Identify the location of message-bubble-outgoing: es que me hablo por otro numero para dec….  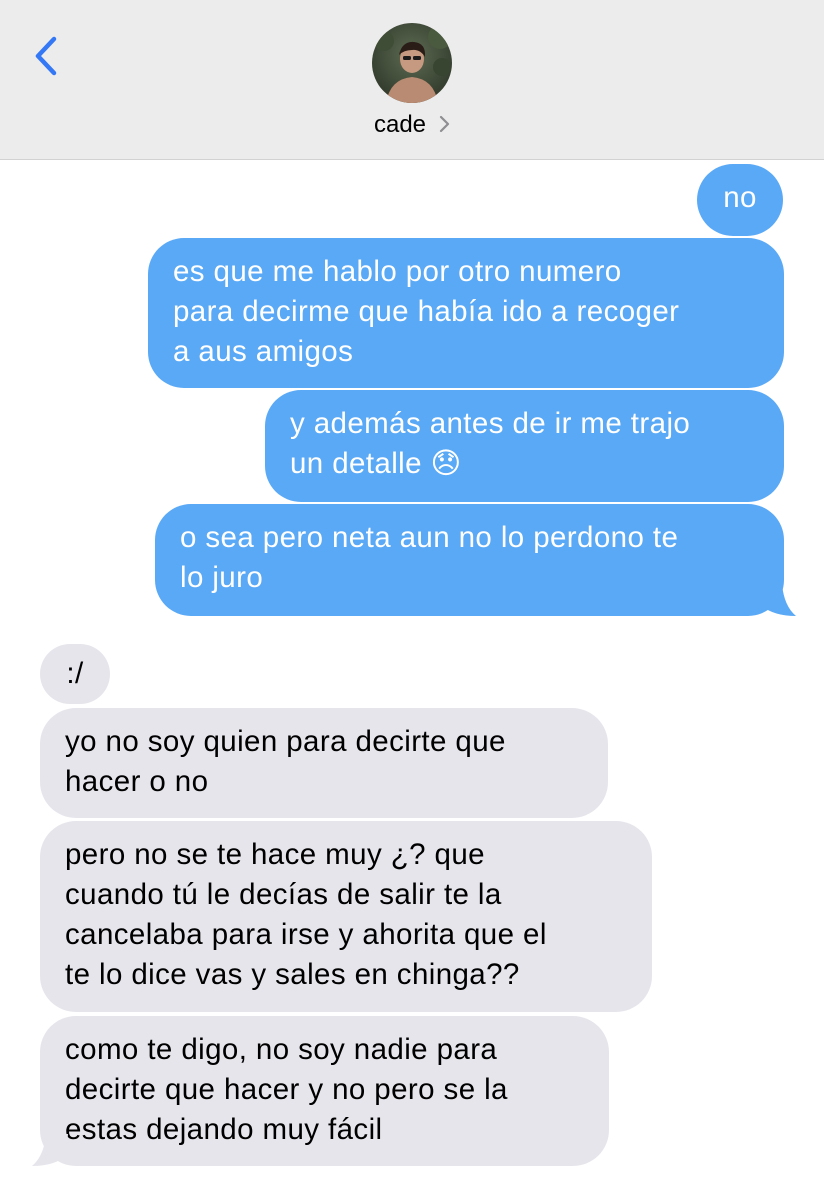
(466, 313).